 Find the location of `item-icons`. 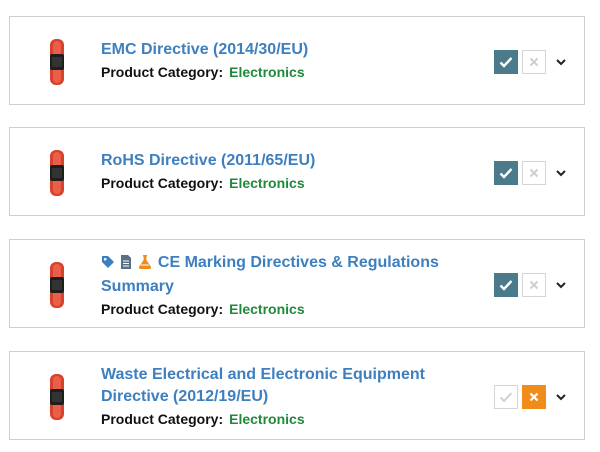

item-icons is located at coordinates (127, 265).